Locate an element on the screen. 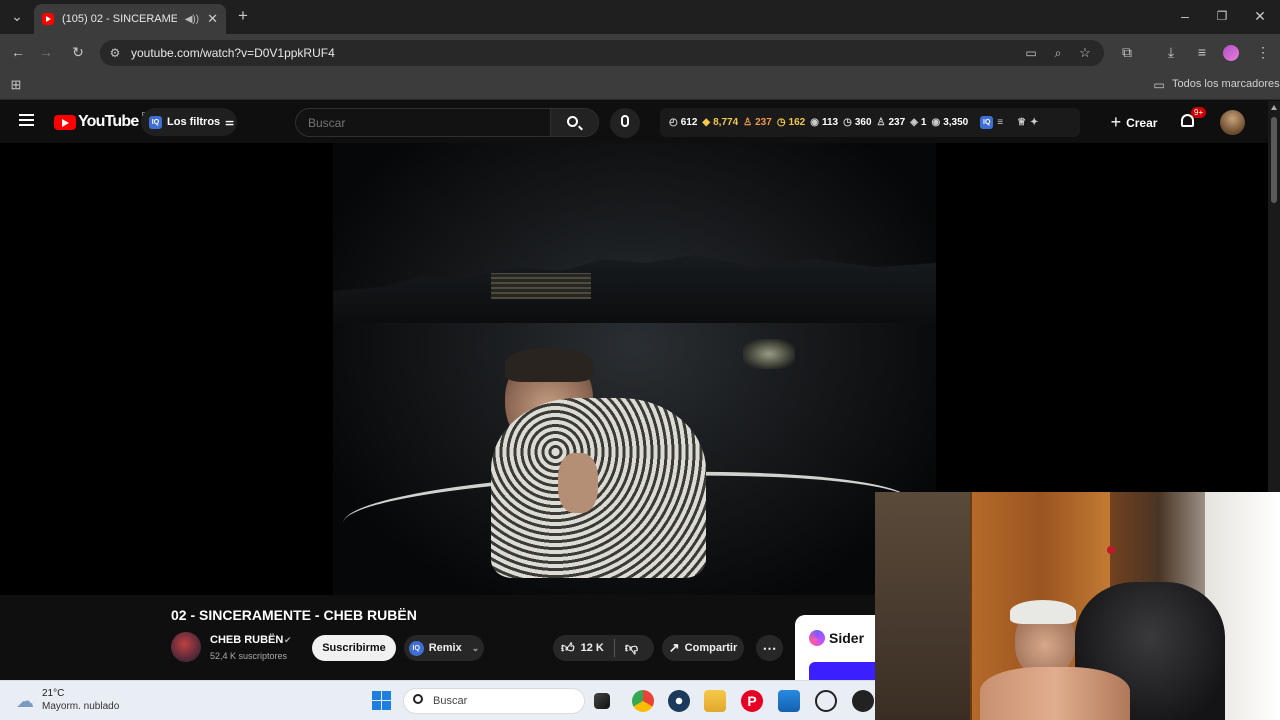 This screenshot has height=720, width=1280. forward-icon: → is located at coordinates (46, 52).